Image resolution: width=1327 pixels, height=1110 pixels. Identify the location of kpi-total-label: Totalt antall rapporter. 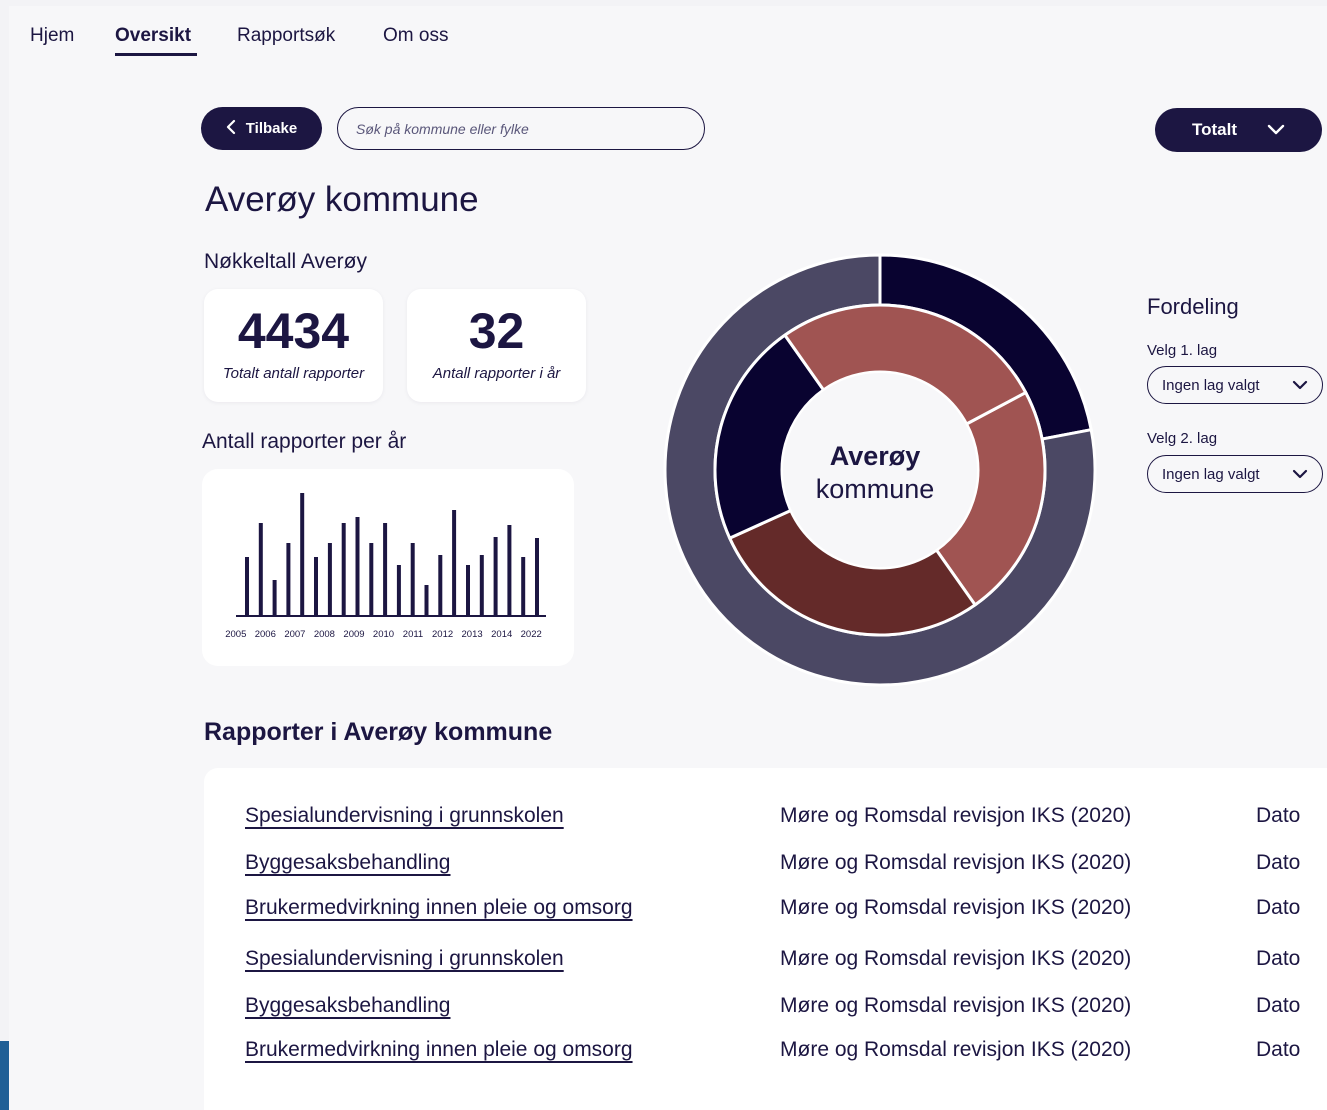
(293, 373).